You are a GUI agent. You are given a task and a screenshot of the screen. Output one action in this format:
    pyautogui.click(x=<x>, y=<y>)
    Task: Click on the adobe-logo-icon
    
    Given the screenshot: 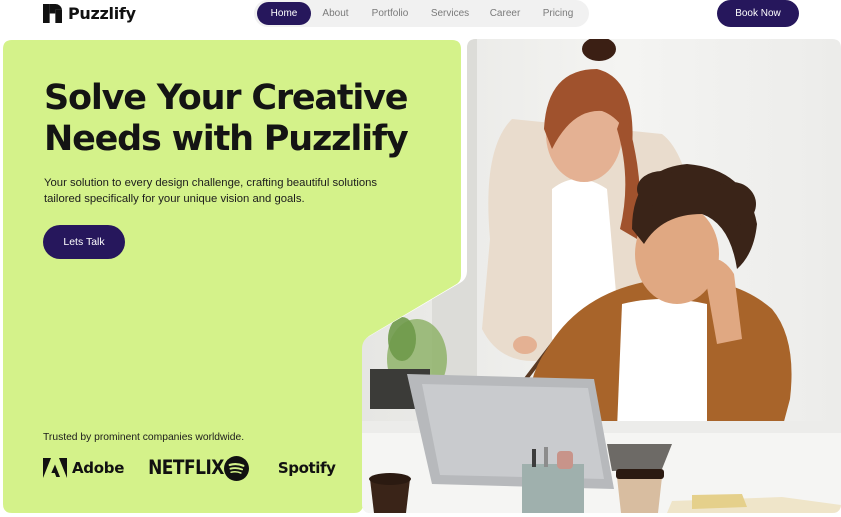 What is the action you would take?
    pyautogui.click(x=55, y=468)
    